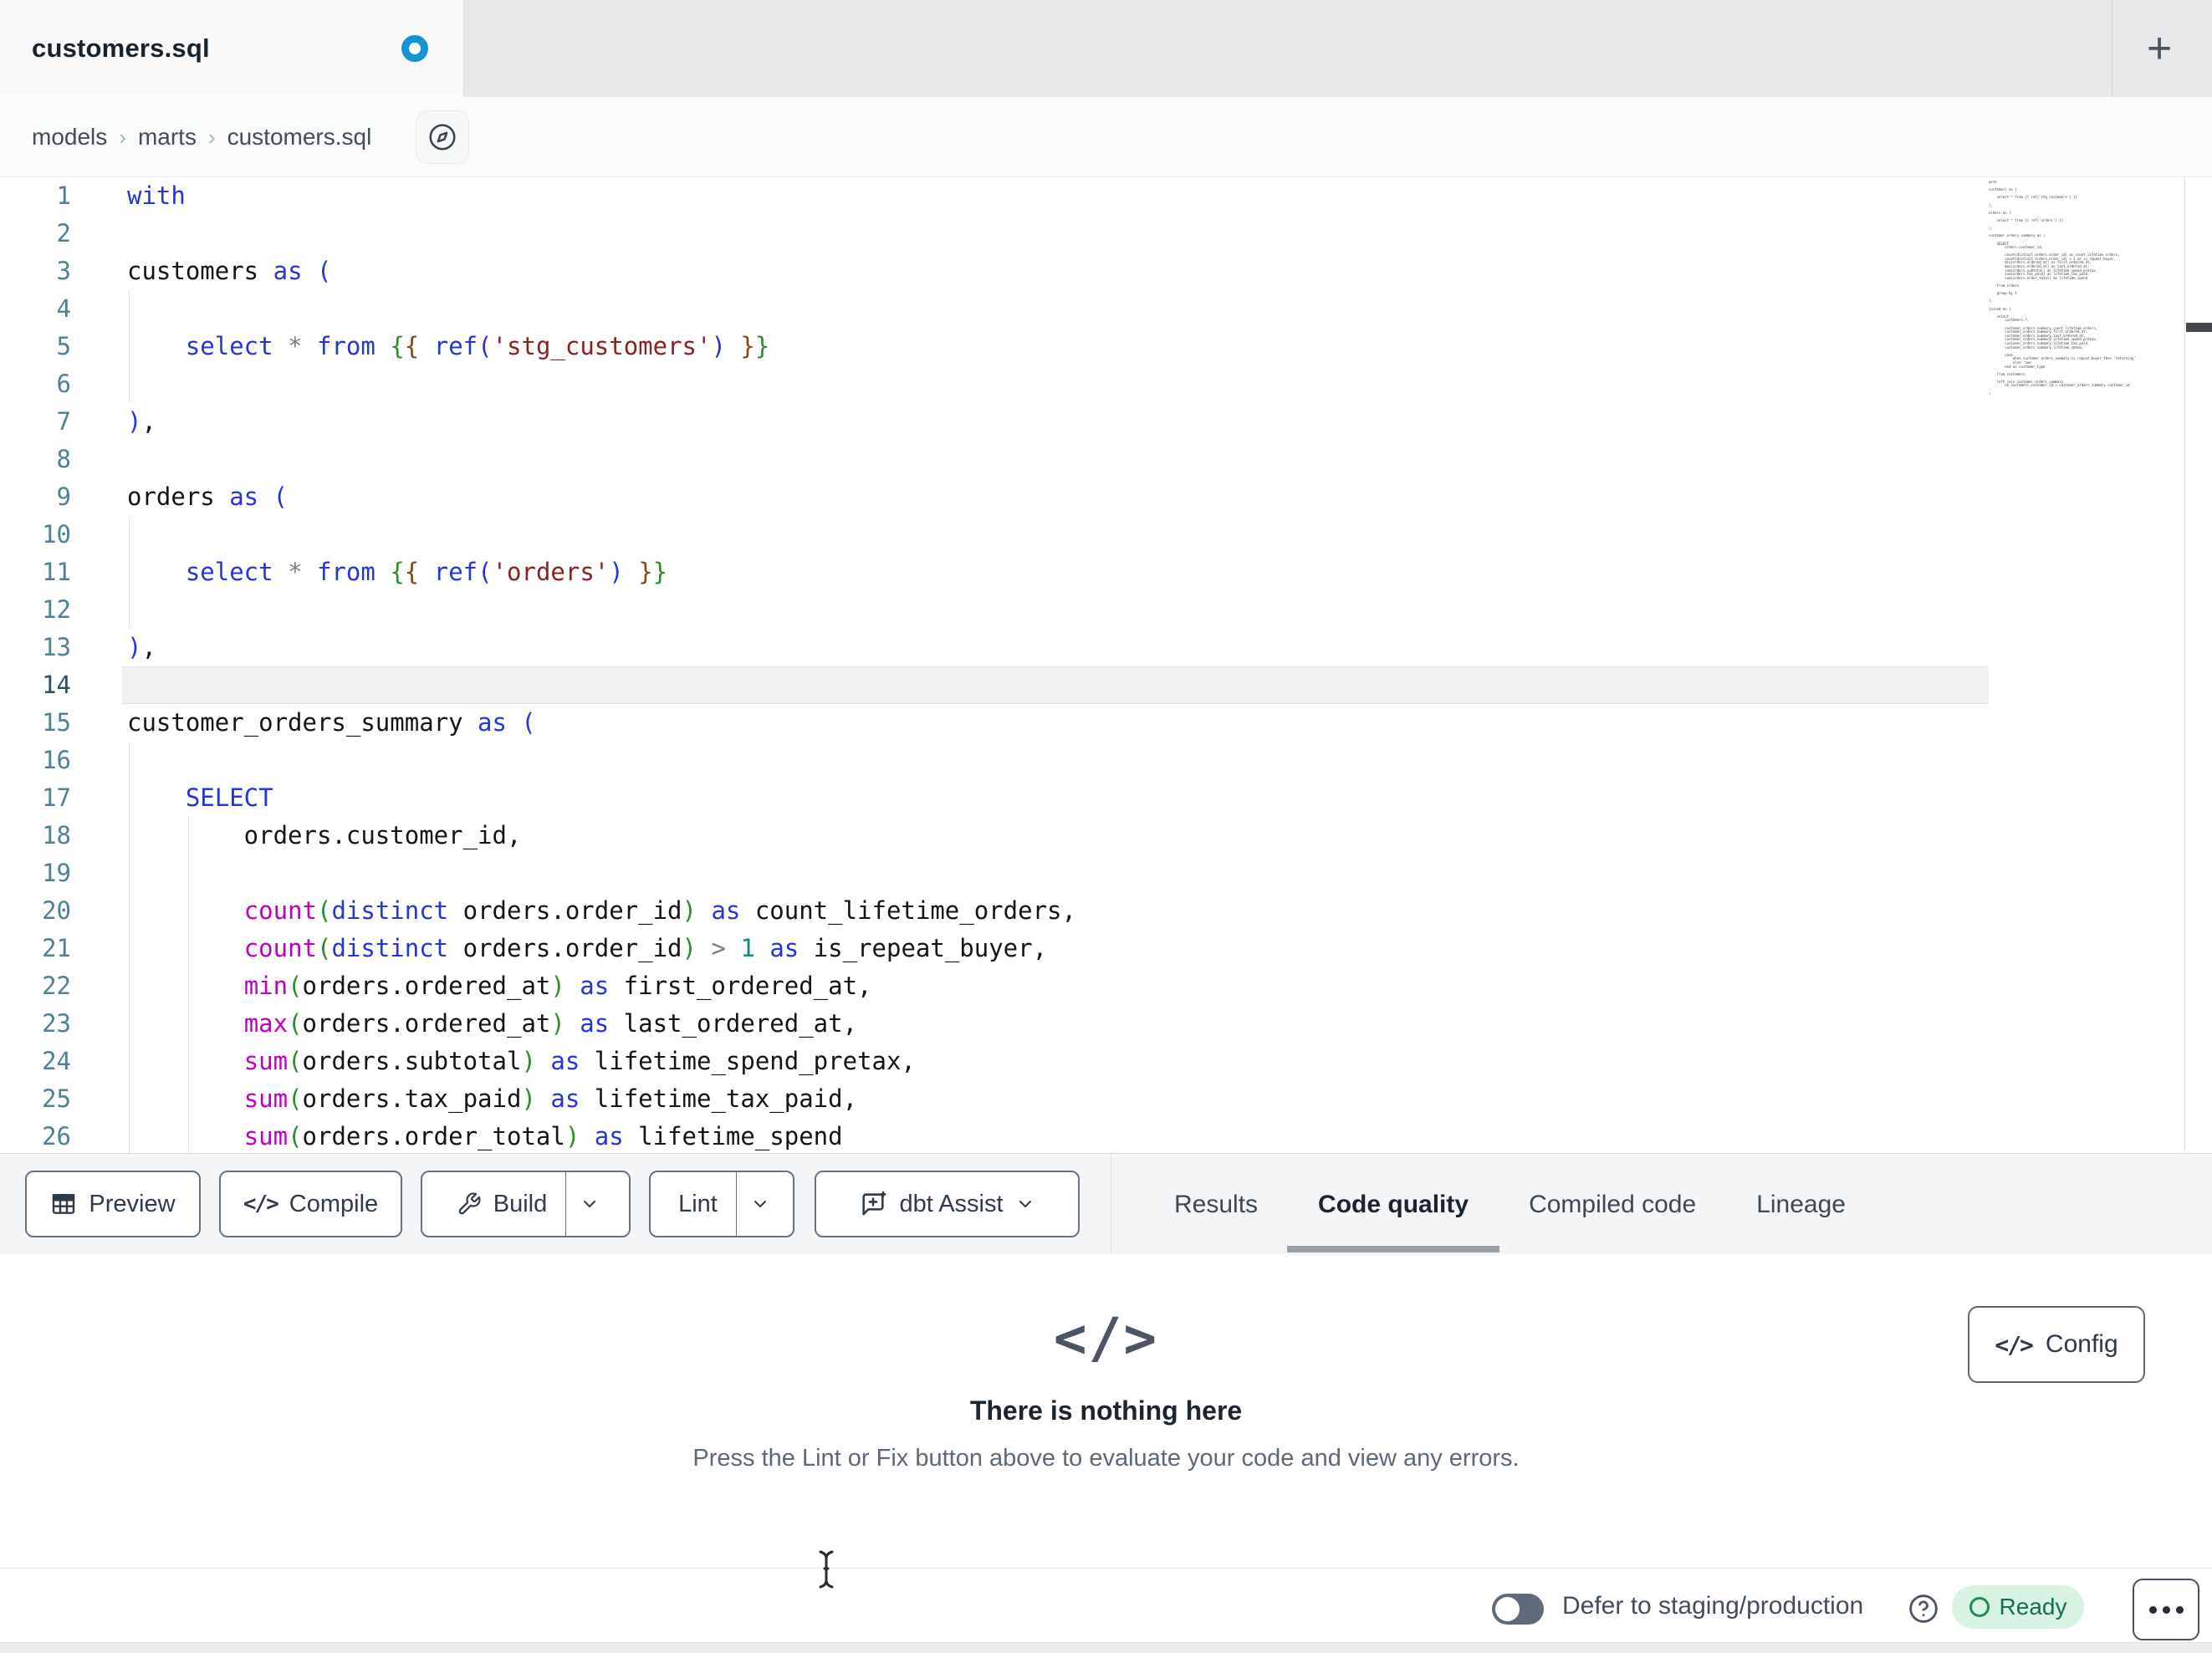 The height and width of the screenshot is (1653, 2212). I want to click on status-bar: Defer to staging/production Ready, so click(1106, 1605).